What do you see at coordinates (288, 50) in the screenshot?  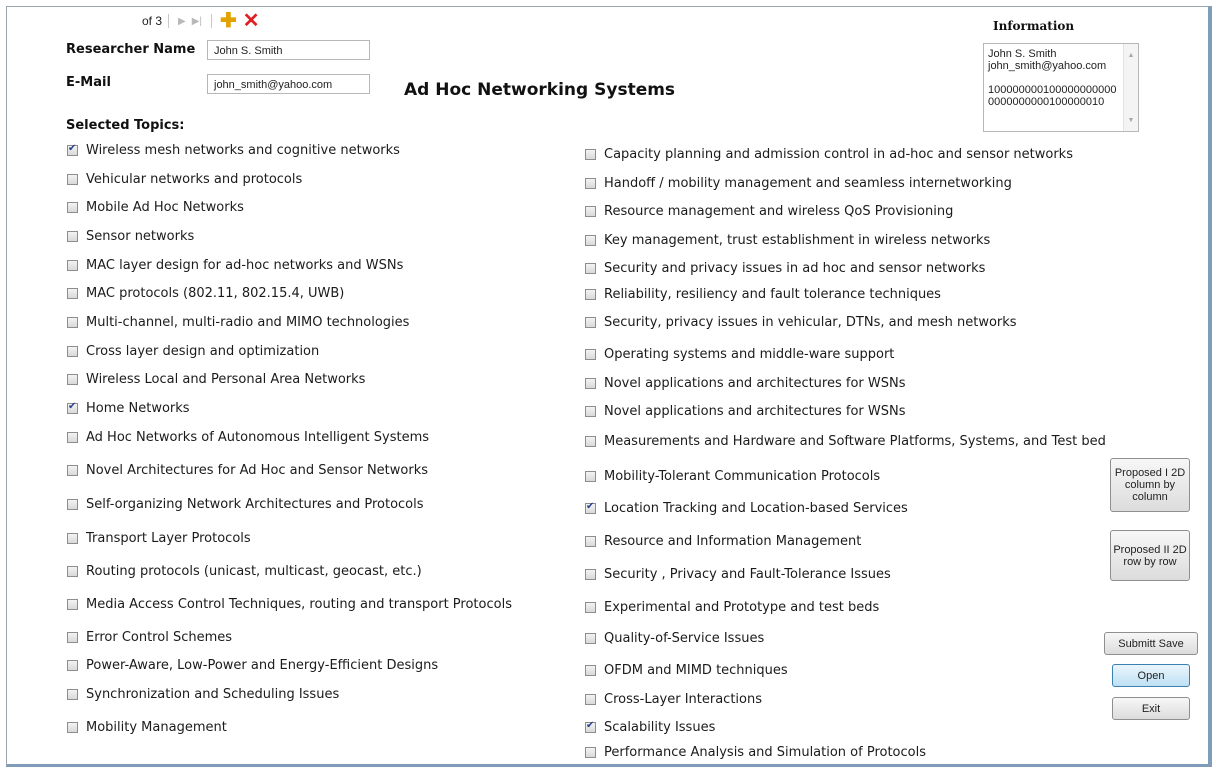 I see `researcher-name-input: John S. Smith` at bounding box center [288, 50].